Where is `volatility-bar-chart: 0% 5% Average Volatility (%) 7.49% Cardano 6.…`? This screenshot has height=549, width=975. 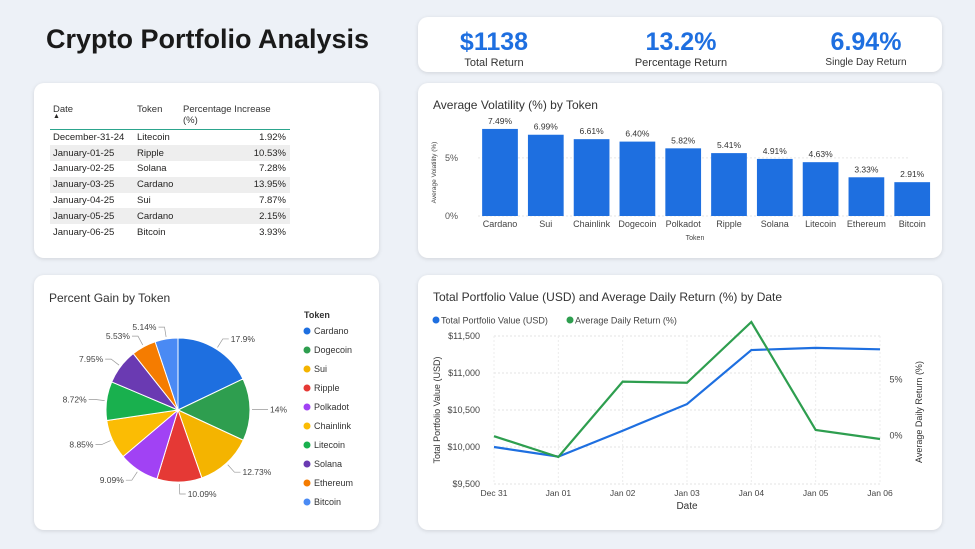 volatility-bar-chart: 0% 5% Average Volatility (%) 7.49% Cardano 6.… is located at coordinates (681, 179).